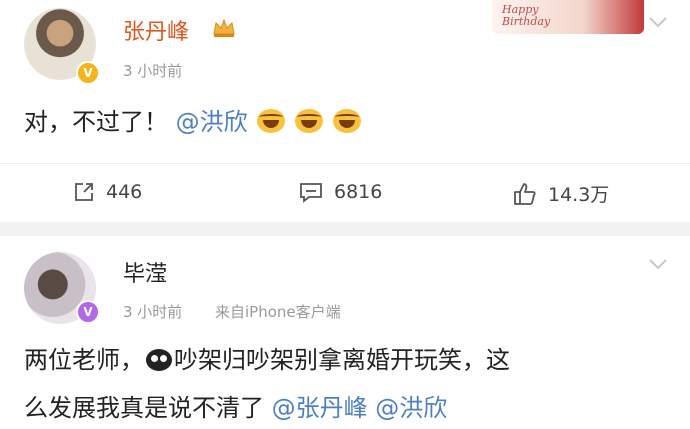 Image resolution: width=690 pixels, height=429 pixels. I want to click on share-button: 446, so click(107, 192).